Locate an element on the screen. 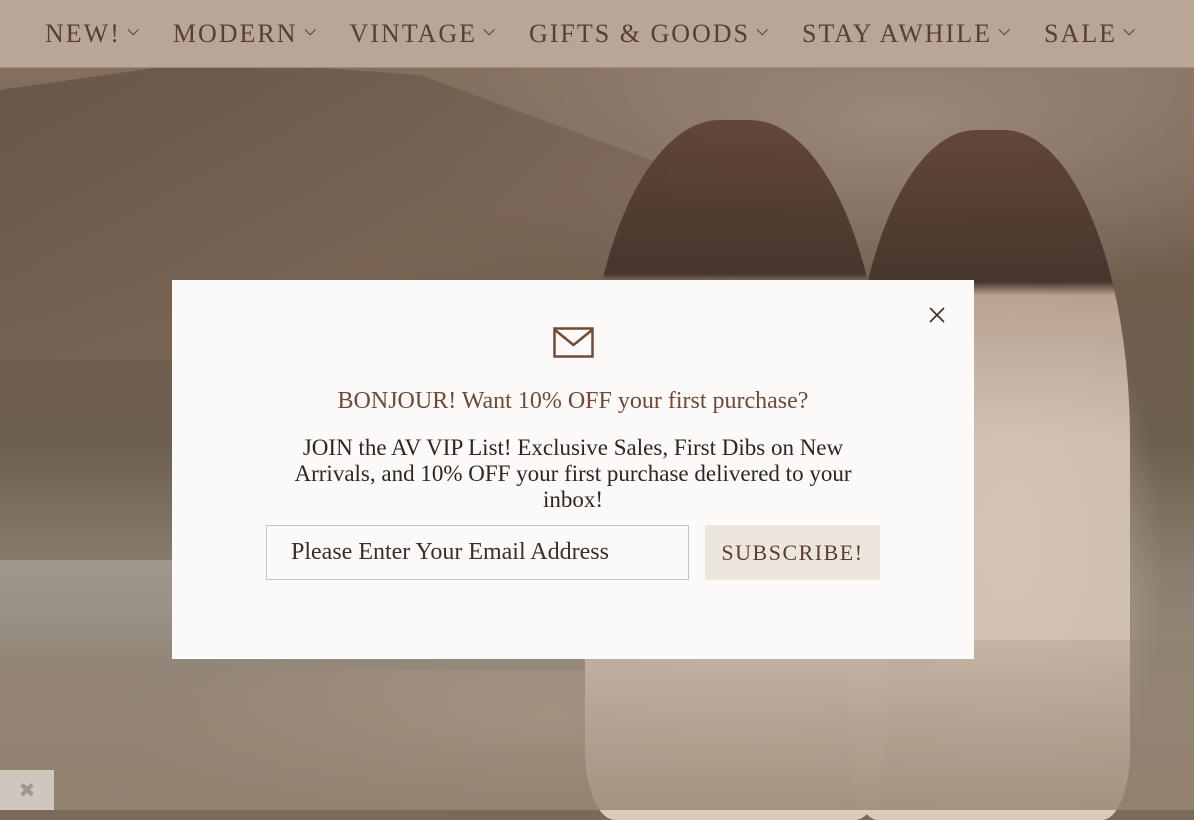 This screenshot has width=1194, height=820. nav-item-label: VINTAGE is located at coordinates (413, 33).